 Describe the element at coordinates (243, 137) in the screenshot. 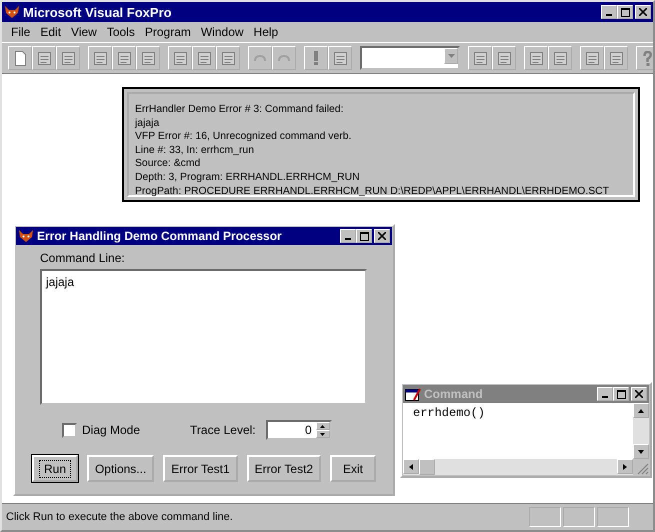

I see `error-text: VFP Error #: 16, Unrecognized command verb.` at that location.